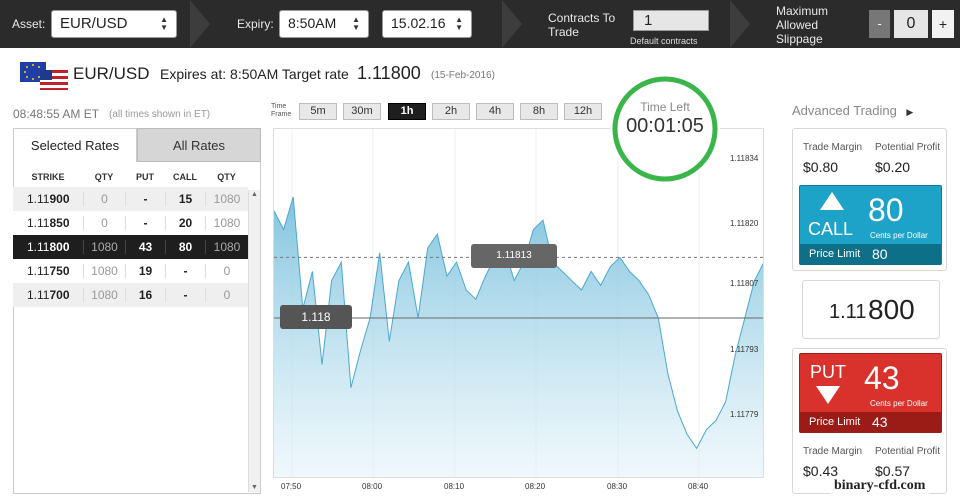  What do you see at coordinates (744, 158) in the screenshot?
I see `y-tick-label: 1.11834` at bounding box center [744, 158].